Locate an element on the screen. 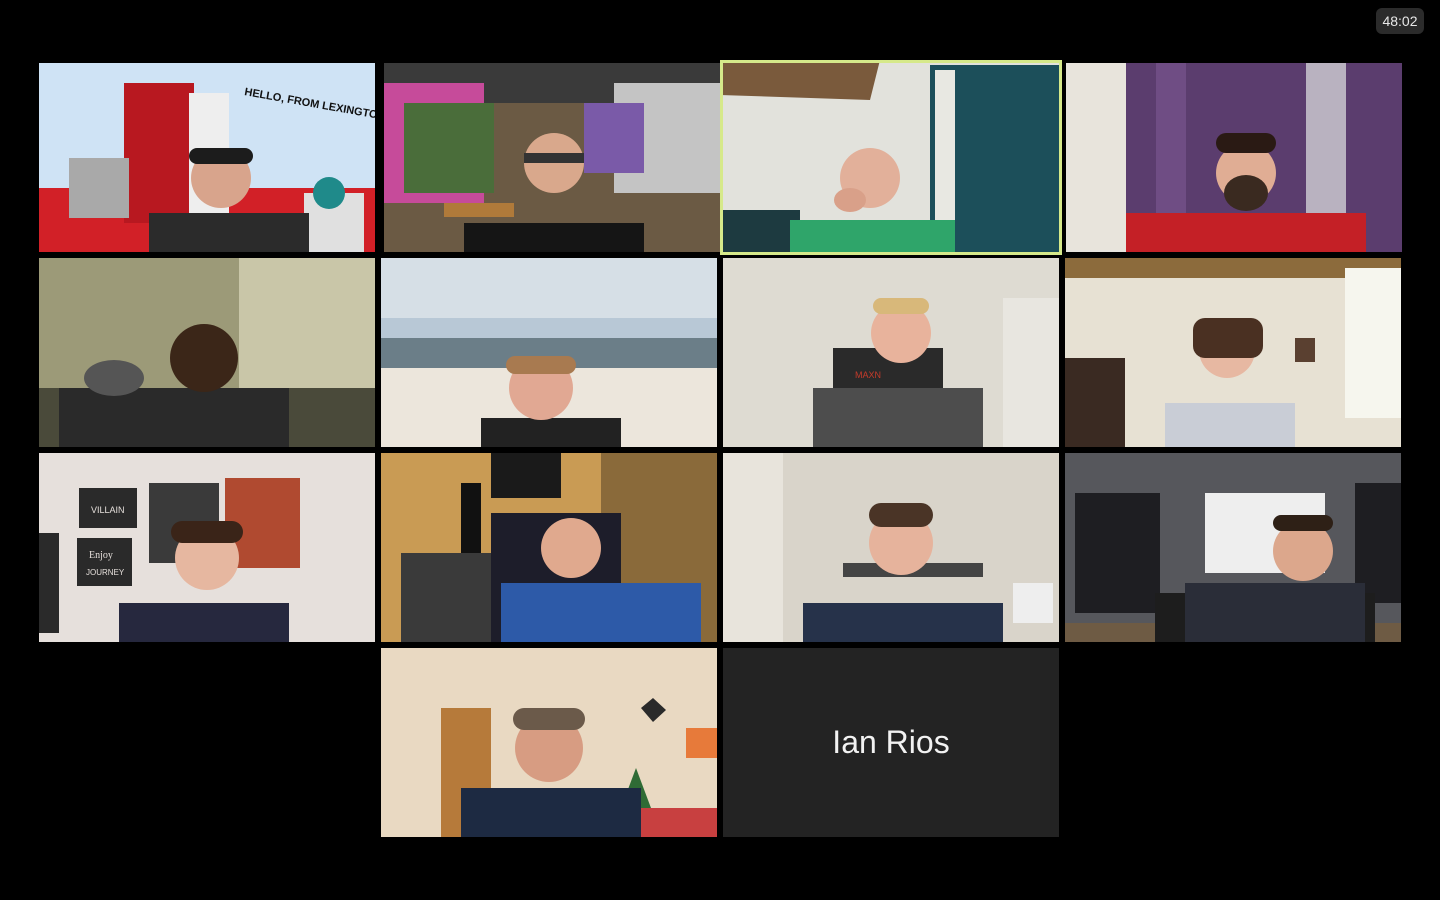 This screenshot has width=1440, height=900. poster-text: Enjoy is located at coordinates (101, 555).